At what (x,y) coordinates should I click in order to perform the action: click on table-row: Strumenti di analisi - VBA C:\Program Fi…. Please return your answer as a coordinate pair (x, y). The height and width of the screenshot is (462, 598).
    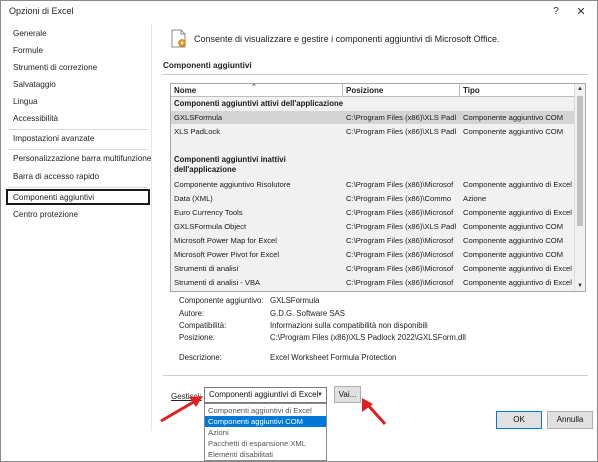
    Looking at the image, I should click on (373, 282).